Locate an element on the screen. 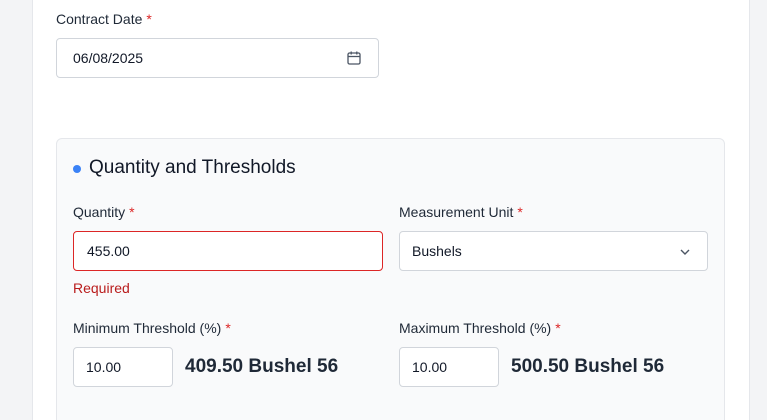  measurement-unit-label-text: Measurement Unit is located at coordinates (456, 212).